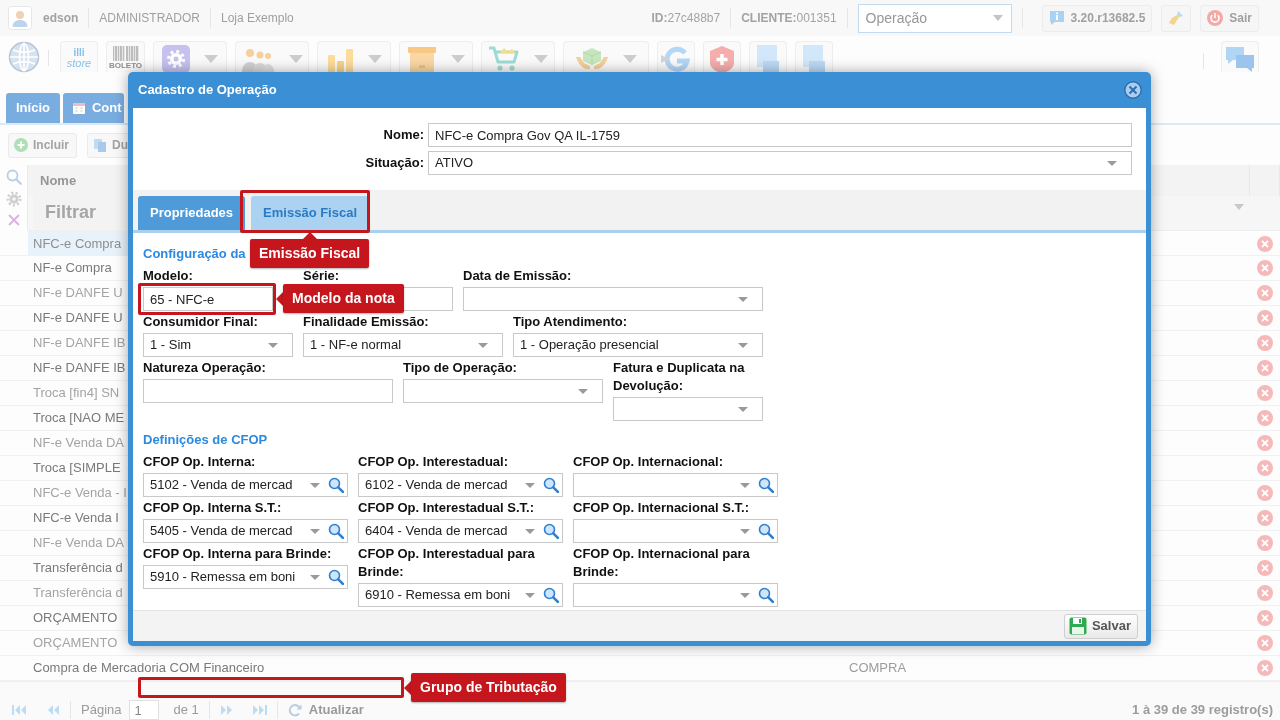 Image resolution: width=1280 pixels, height=720 pixels. What do you see at coordinates (245, 577) in the screenshot?
I see `lookup-field: 5910 - Remessa em boni` at bounding box center [245, 577].